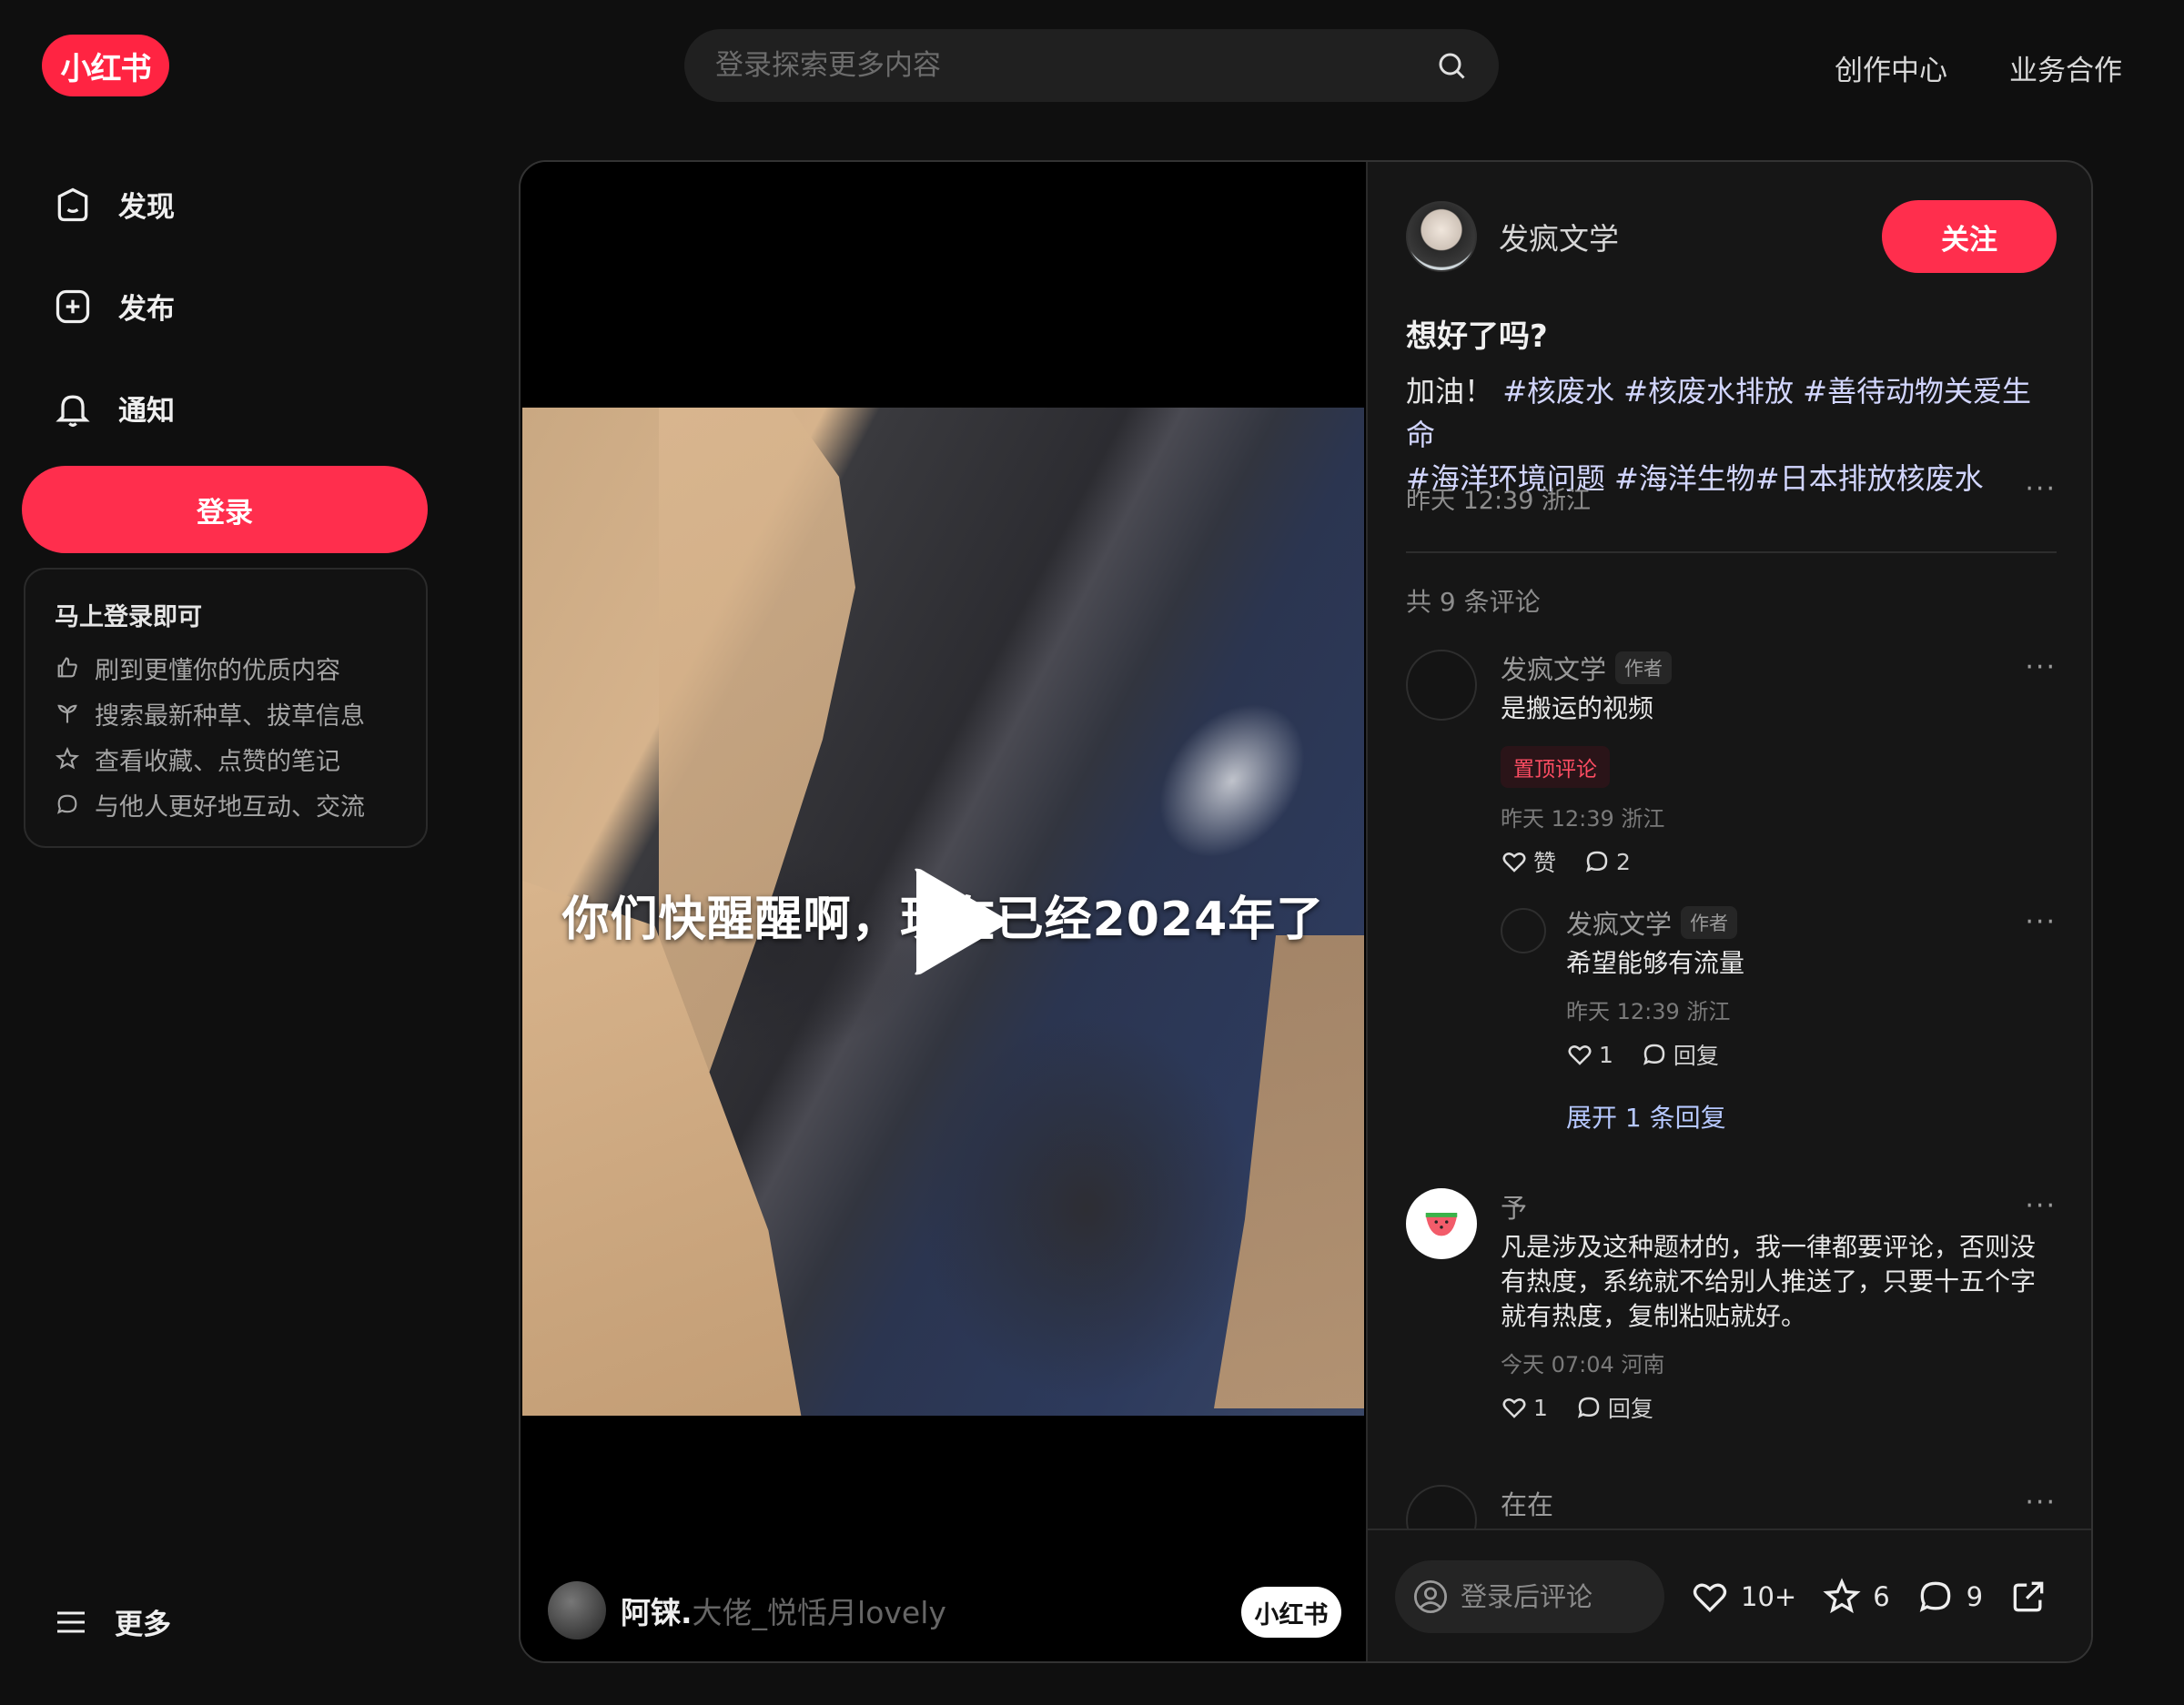 Image resolution: width=2184 pixels, height=1705 pixels. Describe the element at coordinates (657, 1612) in the screenshot. I see `uploader-name: 阿铼.` at that location.